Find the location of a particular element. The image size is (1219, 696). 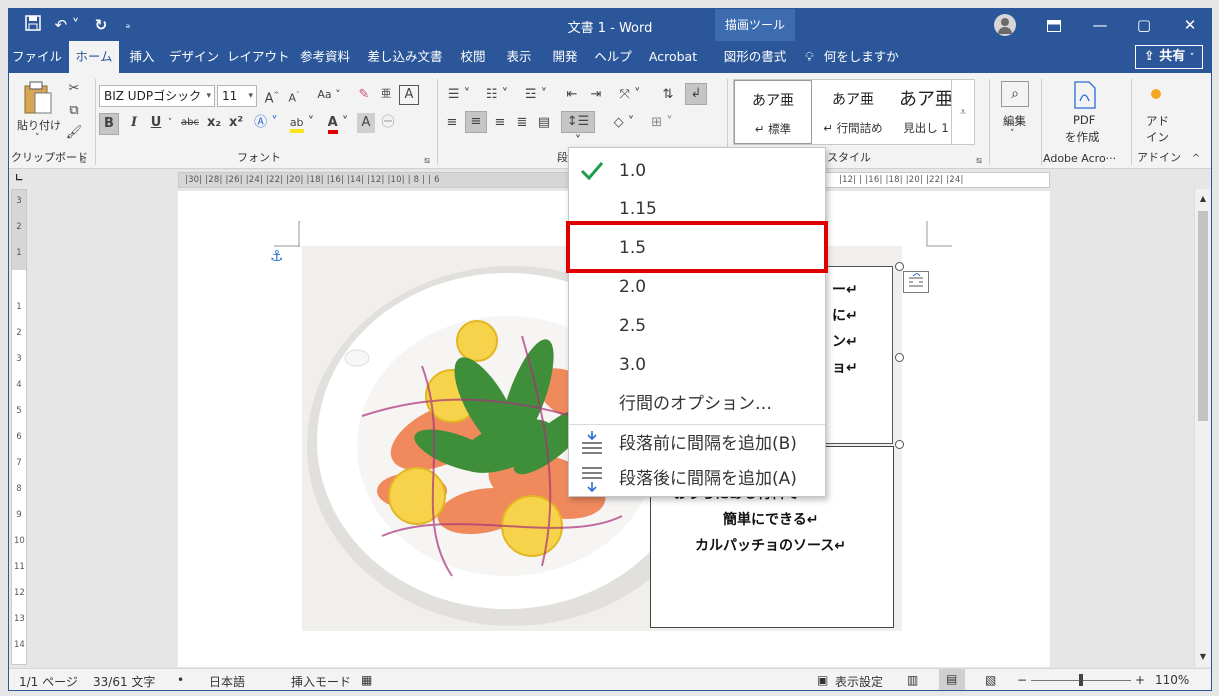

format-painter-icon: 🖌︎ is located at coordinates (74, 133).